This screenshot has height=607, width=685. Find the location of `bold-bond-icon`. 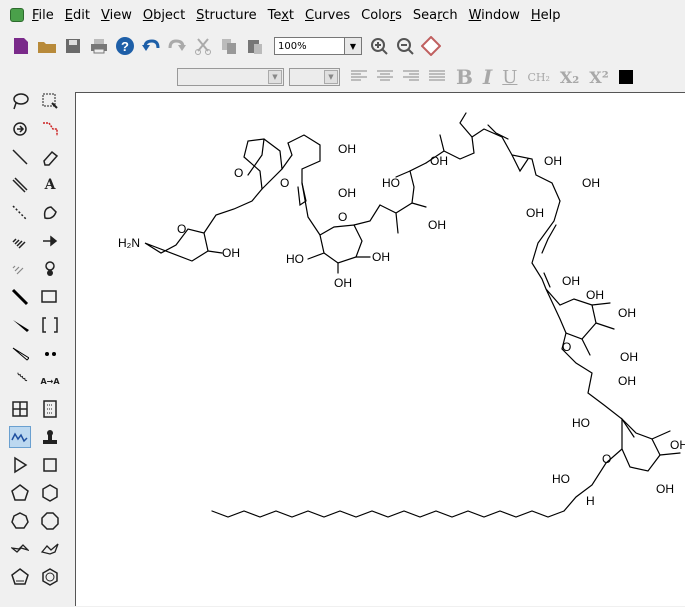

bold-bond-icon is located at coordinates (20, 297).